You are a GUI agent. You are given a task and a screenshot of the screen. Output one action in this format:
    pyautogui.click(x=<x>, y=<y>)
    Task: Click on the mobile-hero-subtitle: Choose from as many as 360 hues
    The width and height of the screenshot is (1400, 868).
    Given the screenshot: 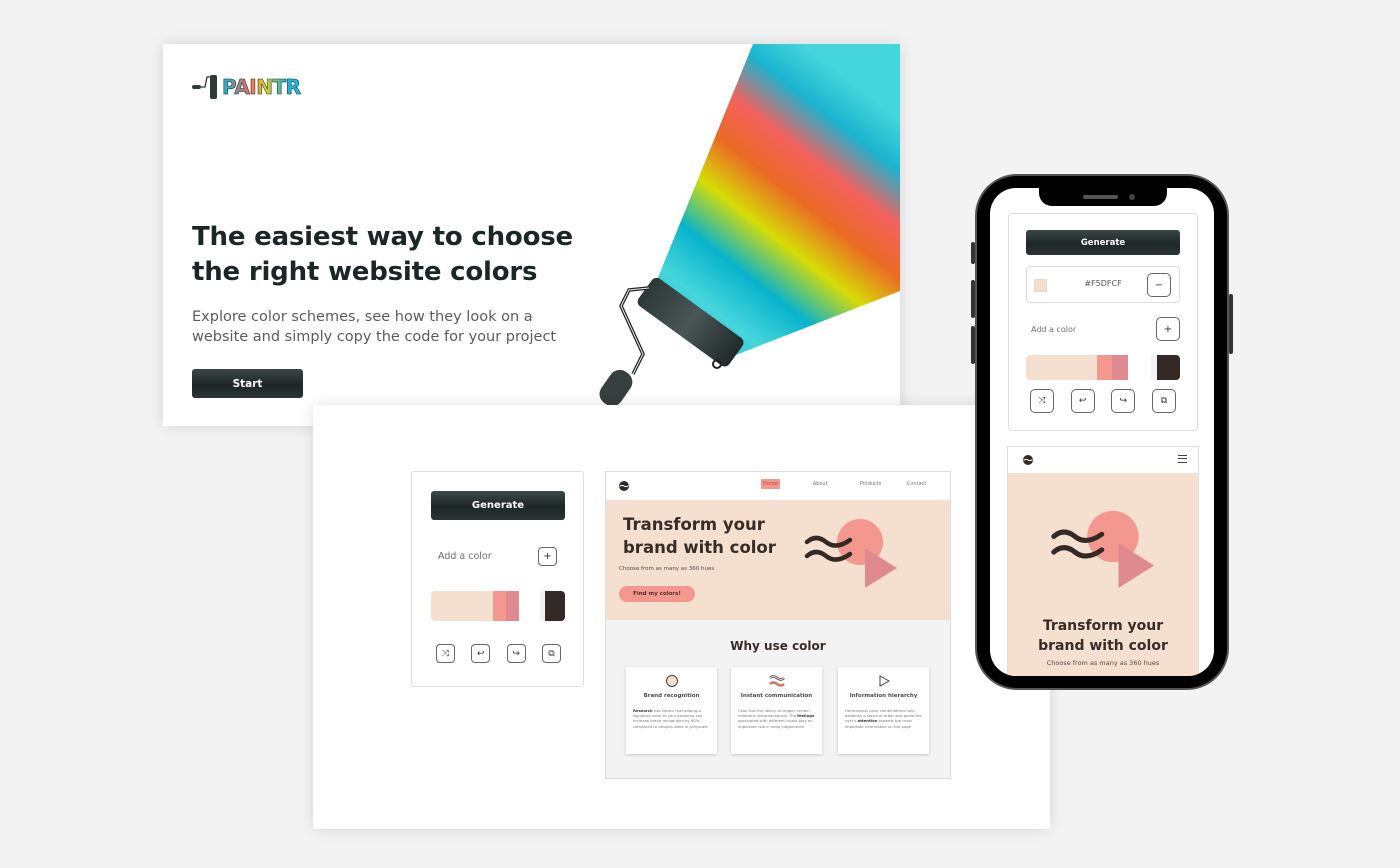 What is the action you would take?
    pyautogui.click(x=1103, y=663)
    